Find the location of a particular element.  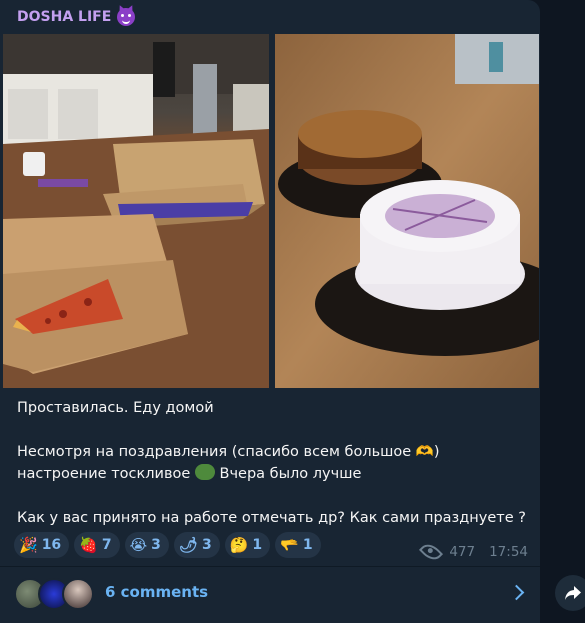

comments-bar: 6 comments is located at coordinates (270, 595).